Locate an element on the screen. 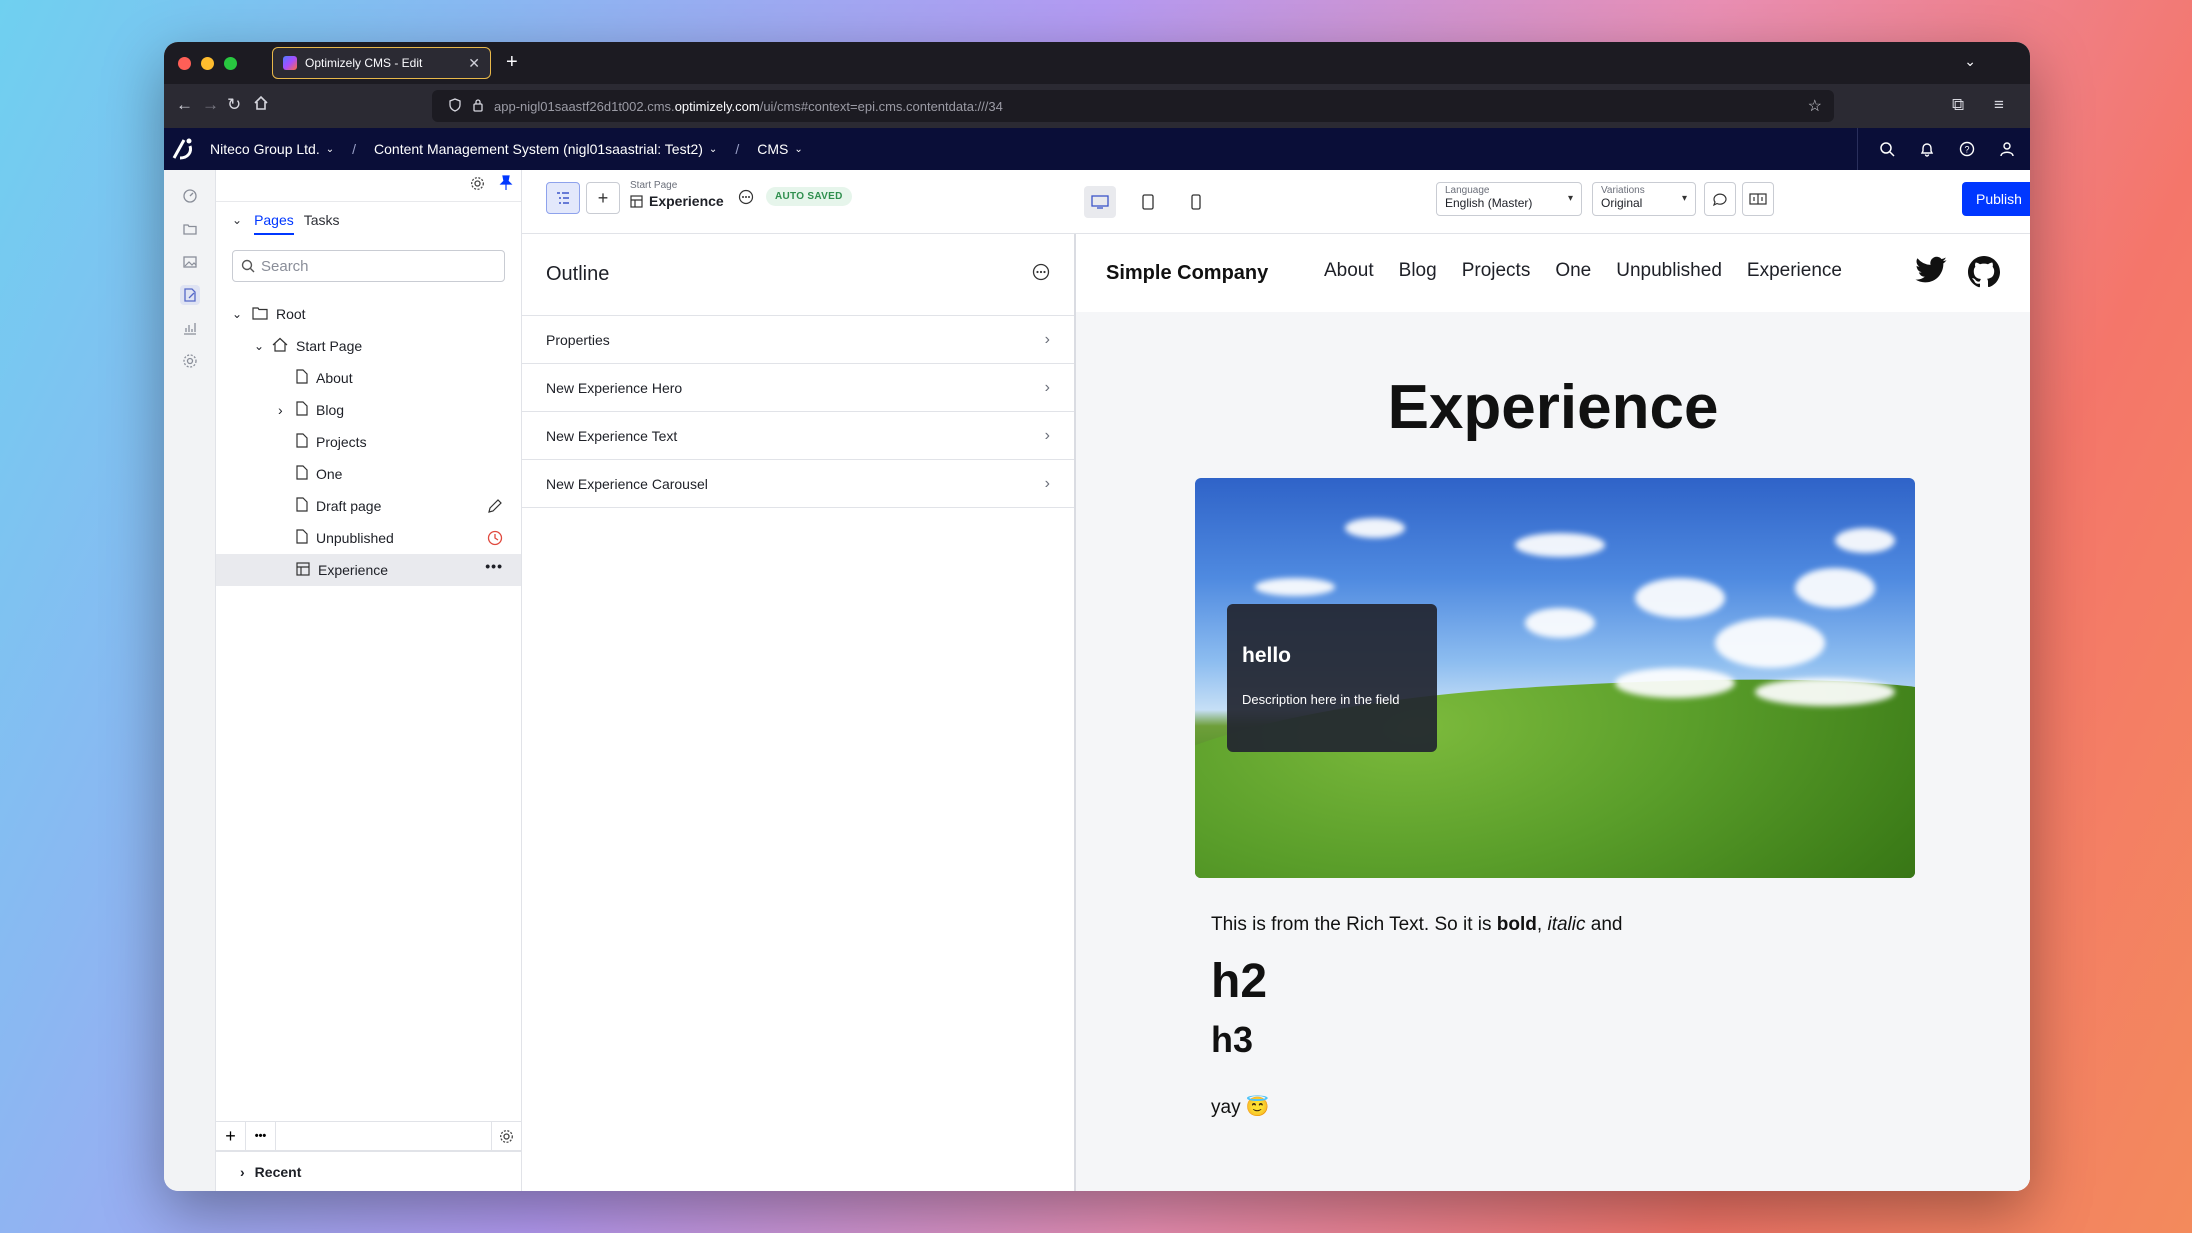 The width and height of the screenshot is (2192, 1233). tab-list-chevron-icon: ⌄ is located at coordinates (1970, 61).